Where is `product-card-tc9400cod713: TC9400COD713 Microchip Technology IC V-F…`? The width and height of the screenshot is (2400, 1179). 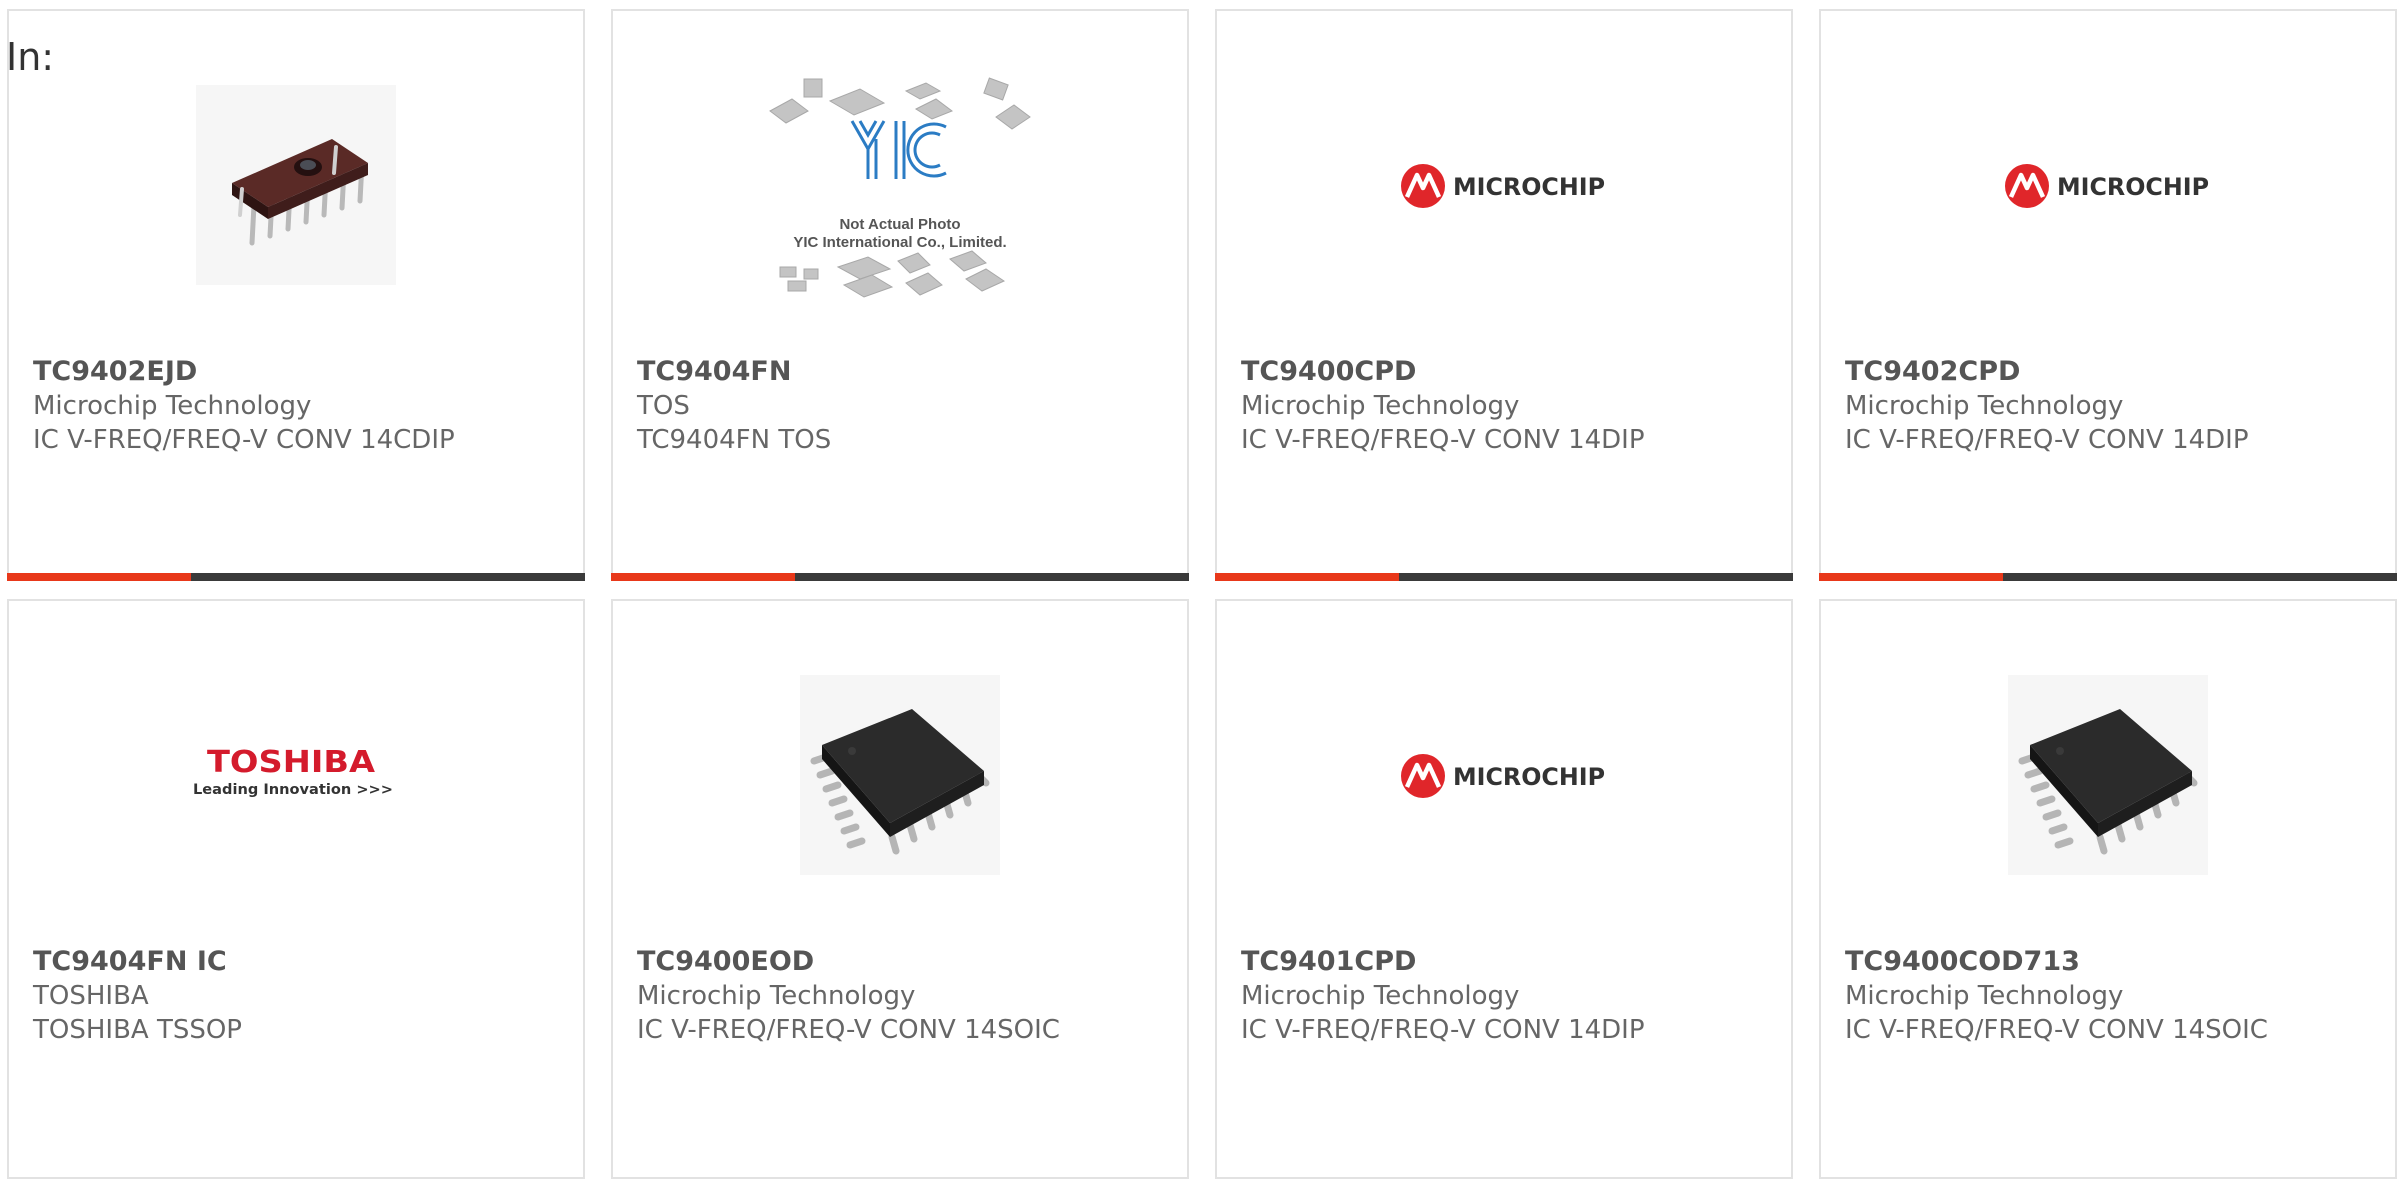 product-card-tc9400cod713: TC9400COD713 Microchip Technology IC V-F… is located at coordinates (2108, 889).